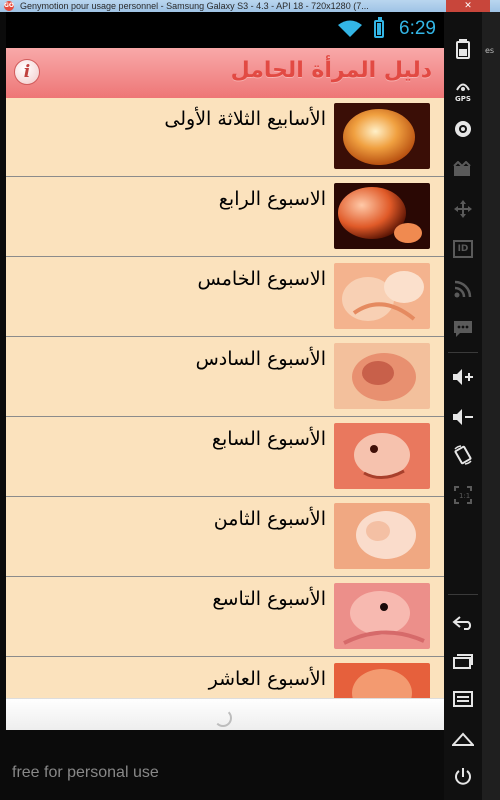  Describe the element at coordinates (225, 73) in the screenshot. I see `app-bar: i دليل المرأة الحامل` at that location.